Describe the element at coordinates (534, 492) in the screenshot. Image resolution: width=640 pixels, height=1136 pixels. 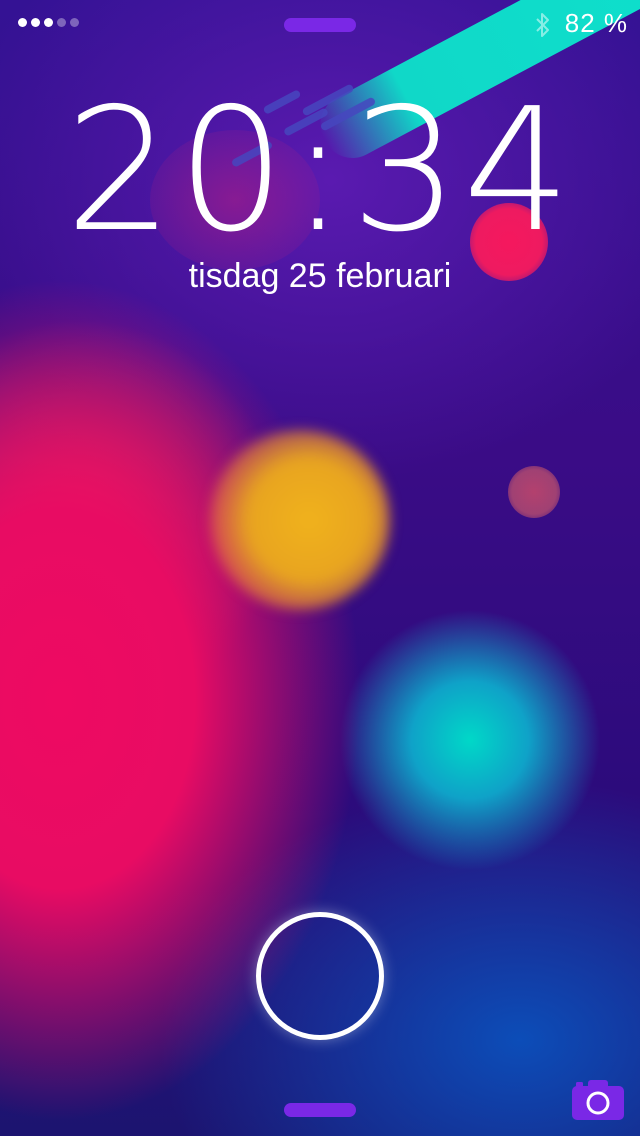
I see `wallpaper-small-dot` at that location.